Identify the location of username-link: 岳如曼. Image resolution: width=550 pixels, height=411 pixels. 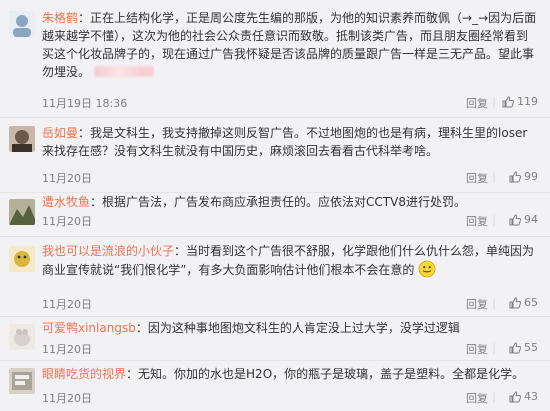
(60, 133).